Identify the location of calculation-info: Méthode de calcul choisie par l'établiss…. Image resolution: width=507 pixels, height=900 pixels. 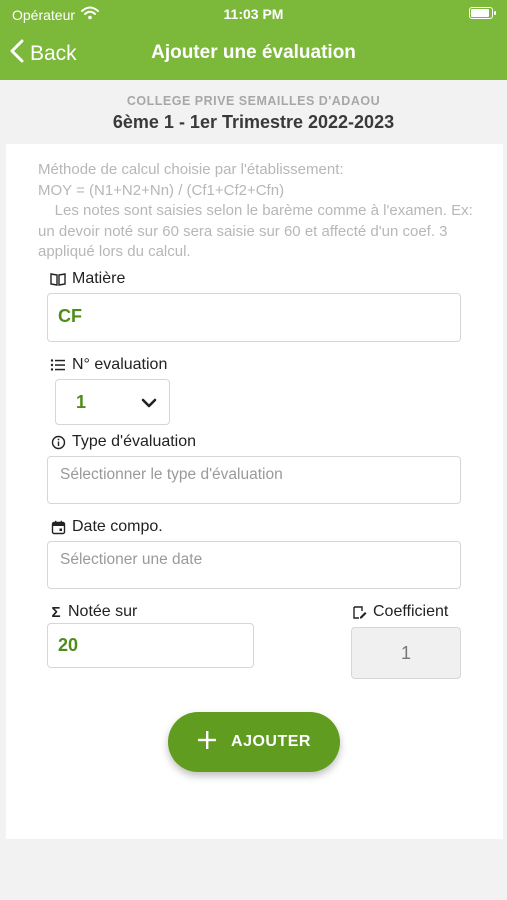
(263, 211).